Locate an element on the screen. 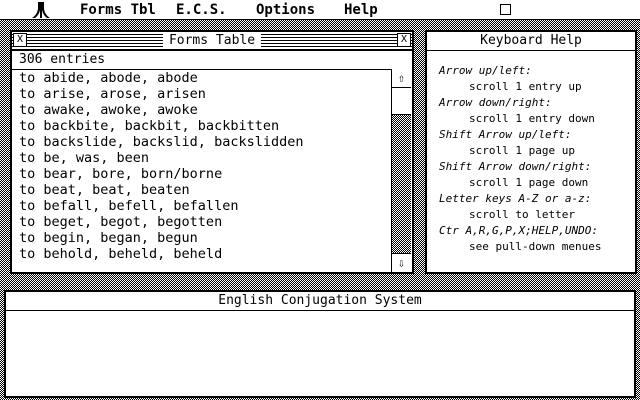  list-item: to abide, abode, abode is located at coordinates (205, 78).